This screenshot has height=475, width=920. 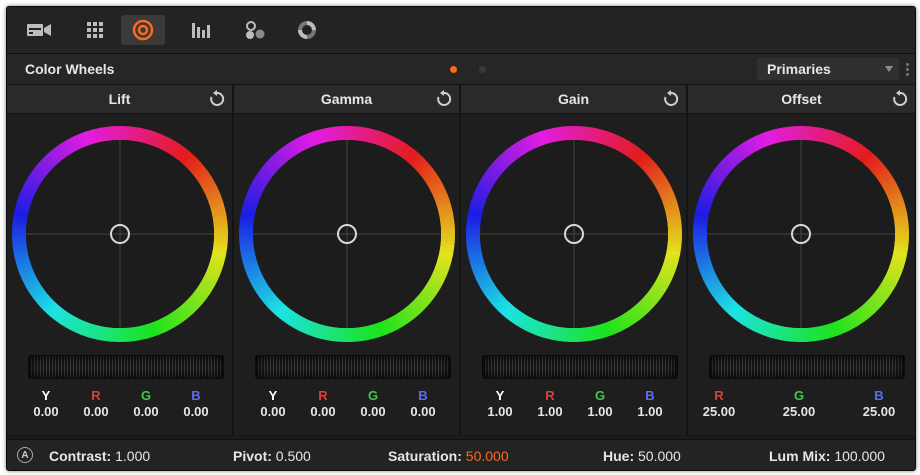 I want to click on lift-channel-1: R 0.00, so click(x=96, y=404).